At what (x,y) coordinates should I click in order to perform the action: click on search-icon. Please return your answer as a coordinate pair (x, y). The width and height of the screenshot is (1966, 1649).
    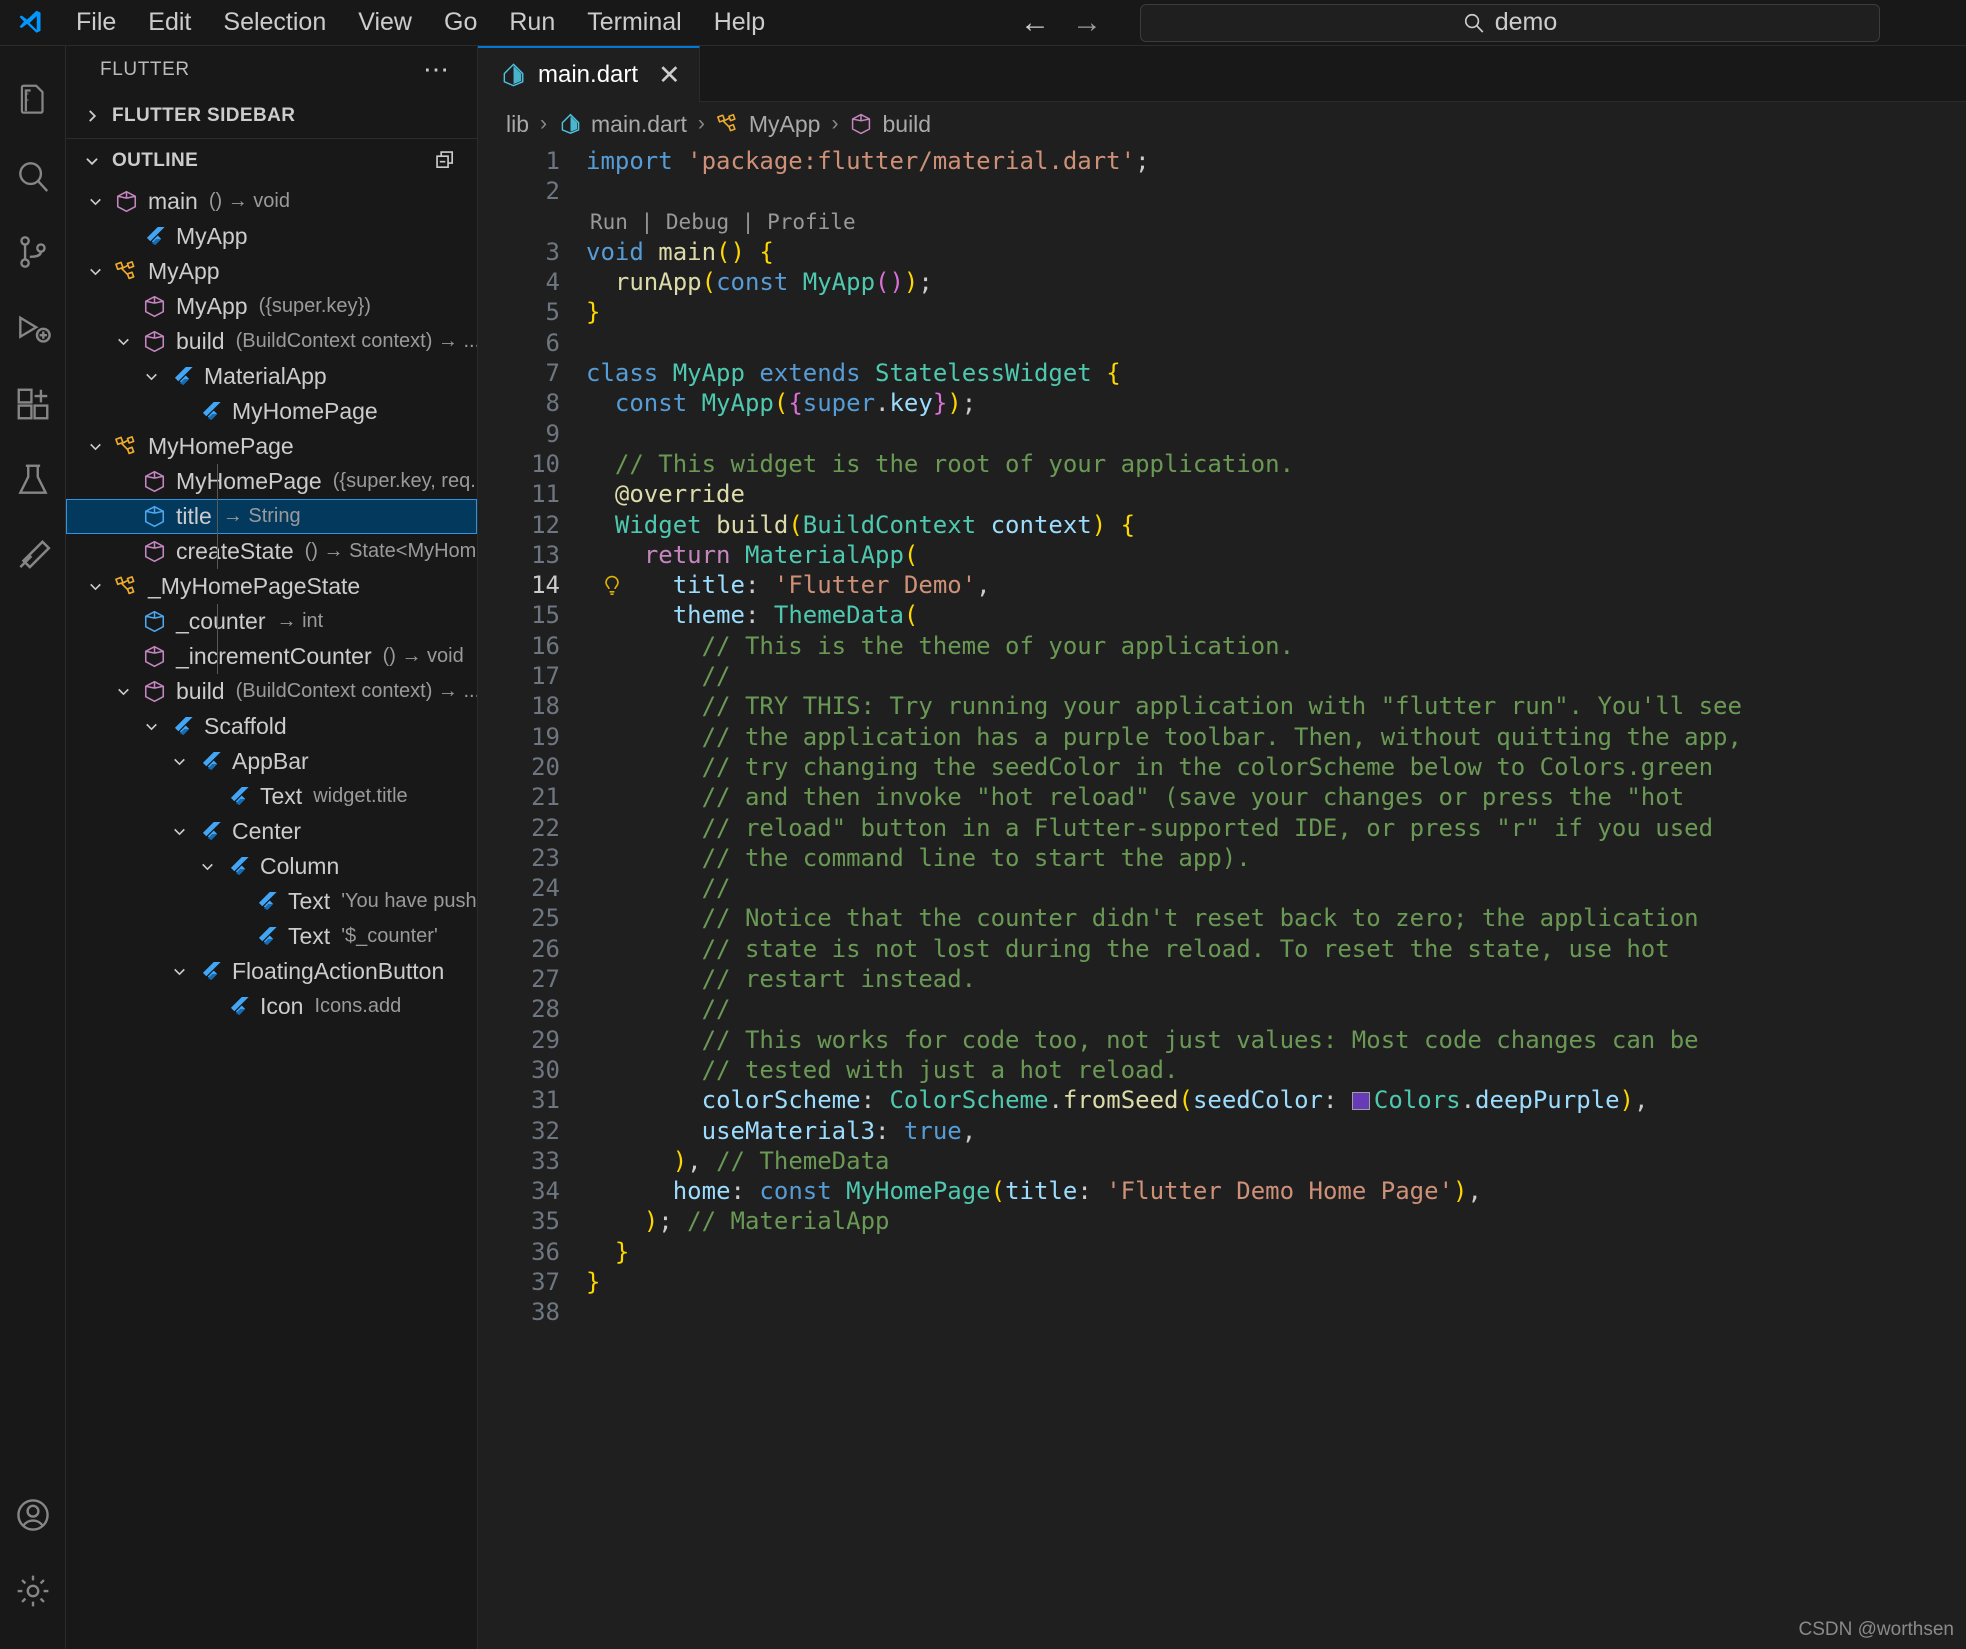
    Looking at the image, I should click on (33, 176).